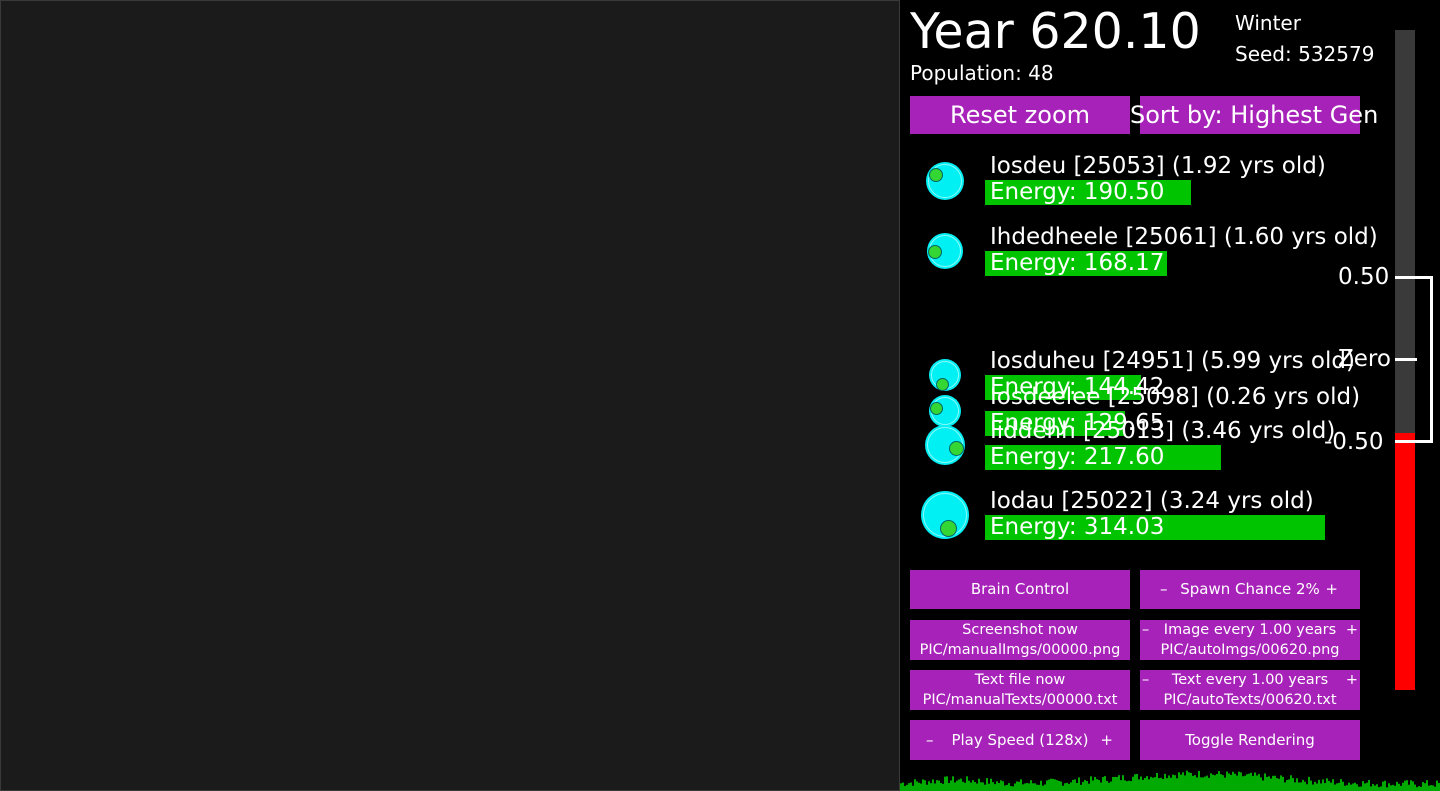  What do you see at coordinates (1020, 115) in the screenshot?
I see `reset-zoom-button: Reset zoom` at bounding box center [1020, 115].